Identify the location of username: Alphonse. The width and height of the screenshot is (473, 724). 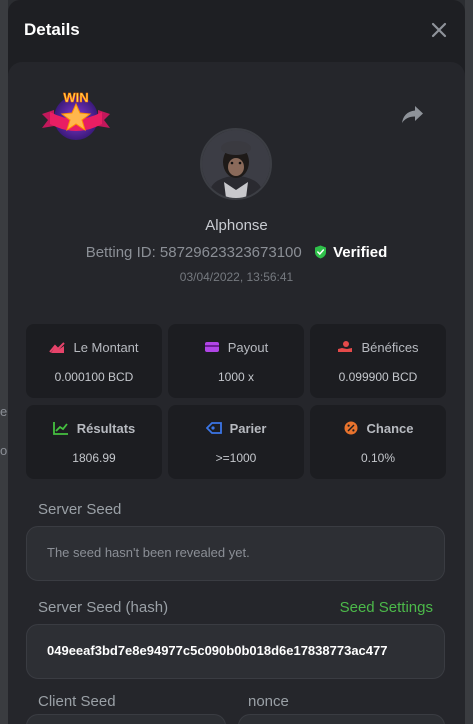
(236, 225).